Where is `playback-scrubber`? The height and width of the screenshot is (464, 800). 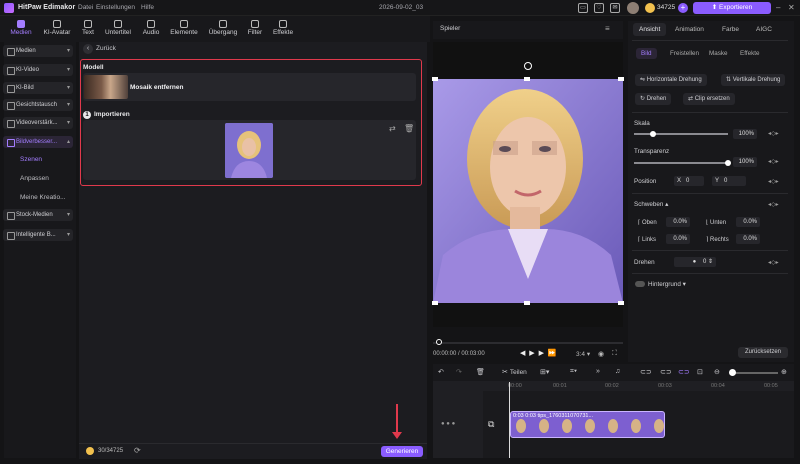
playback-scrubber is located at coordinates (528, 343).